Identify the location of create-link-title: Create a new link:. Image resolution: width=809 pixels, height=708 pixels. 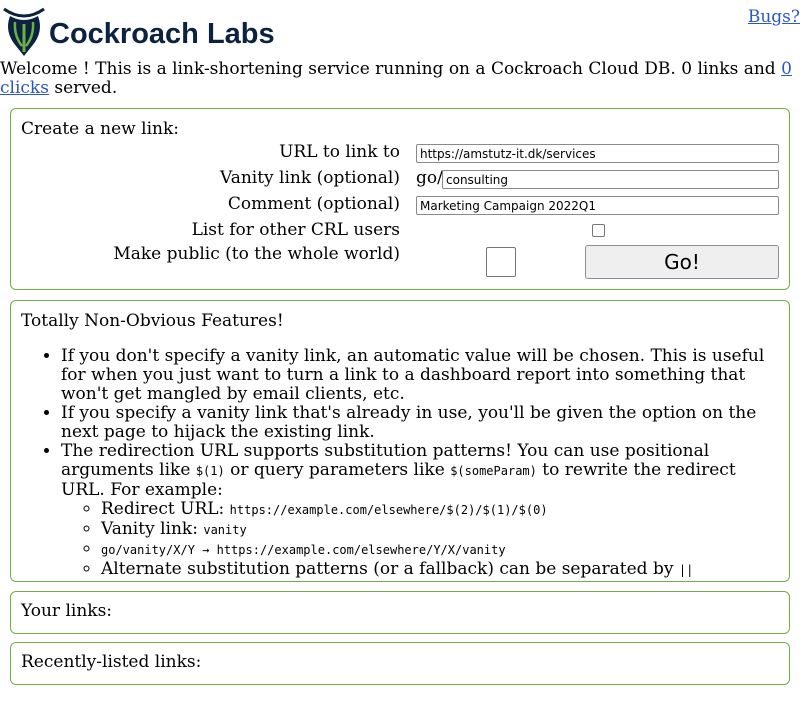
(100, 129).